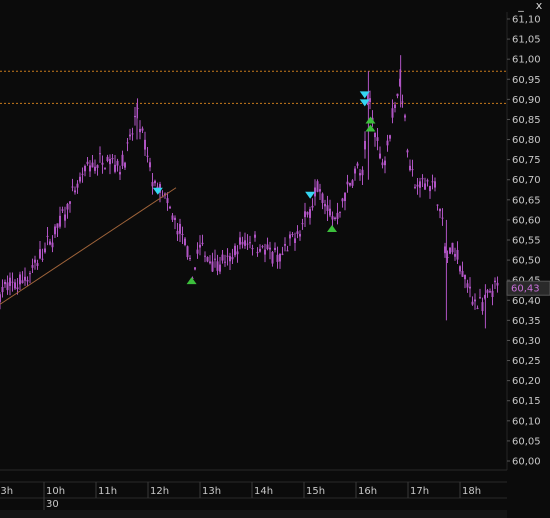 This screenshot has height=518, width=550. What do you see at coordinates (526, 160) in the screenshot?
I see `y-tick-label-7: 60,75` at bounding box center [526, 160].